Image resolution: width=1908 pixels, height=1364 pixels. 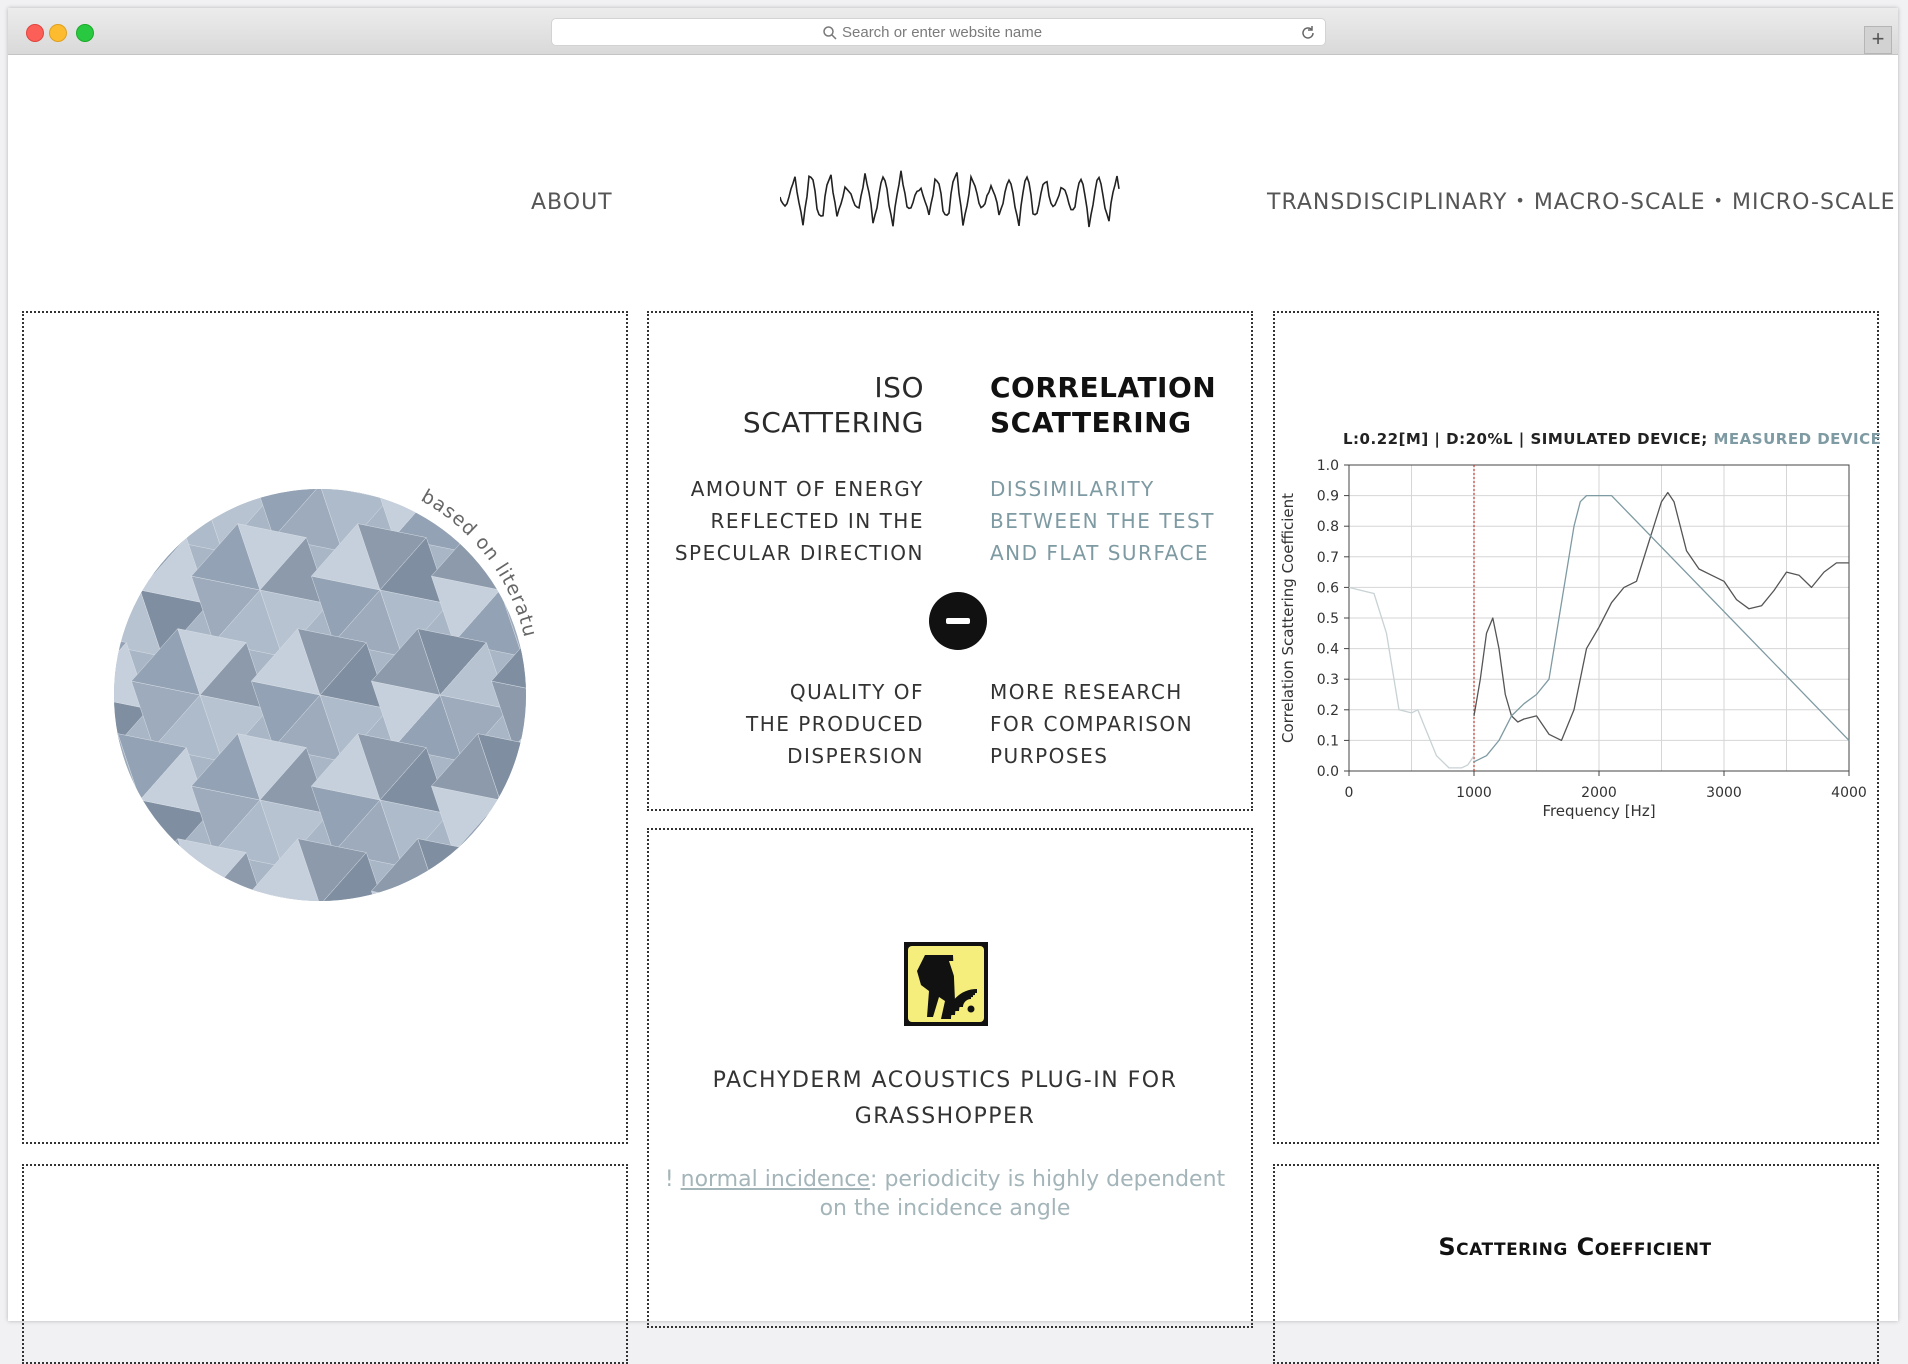 What do you see at coordinates (835, 724) in the screenshot?
I see `text-line: THE PRODUCED` at bounding box center [835, 724].